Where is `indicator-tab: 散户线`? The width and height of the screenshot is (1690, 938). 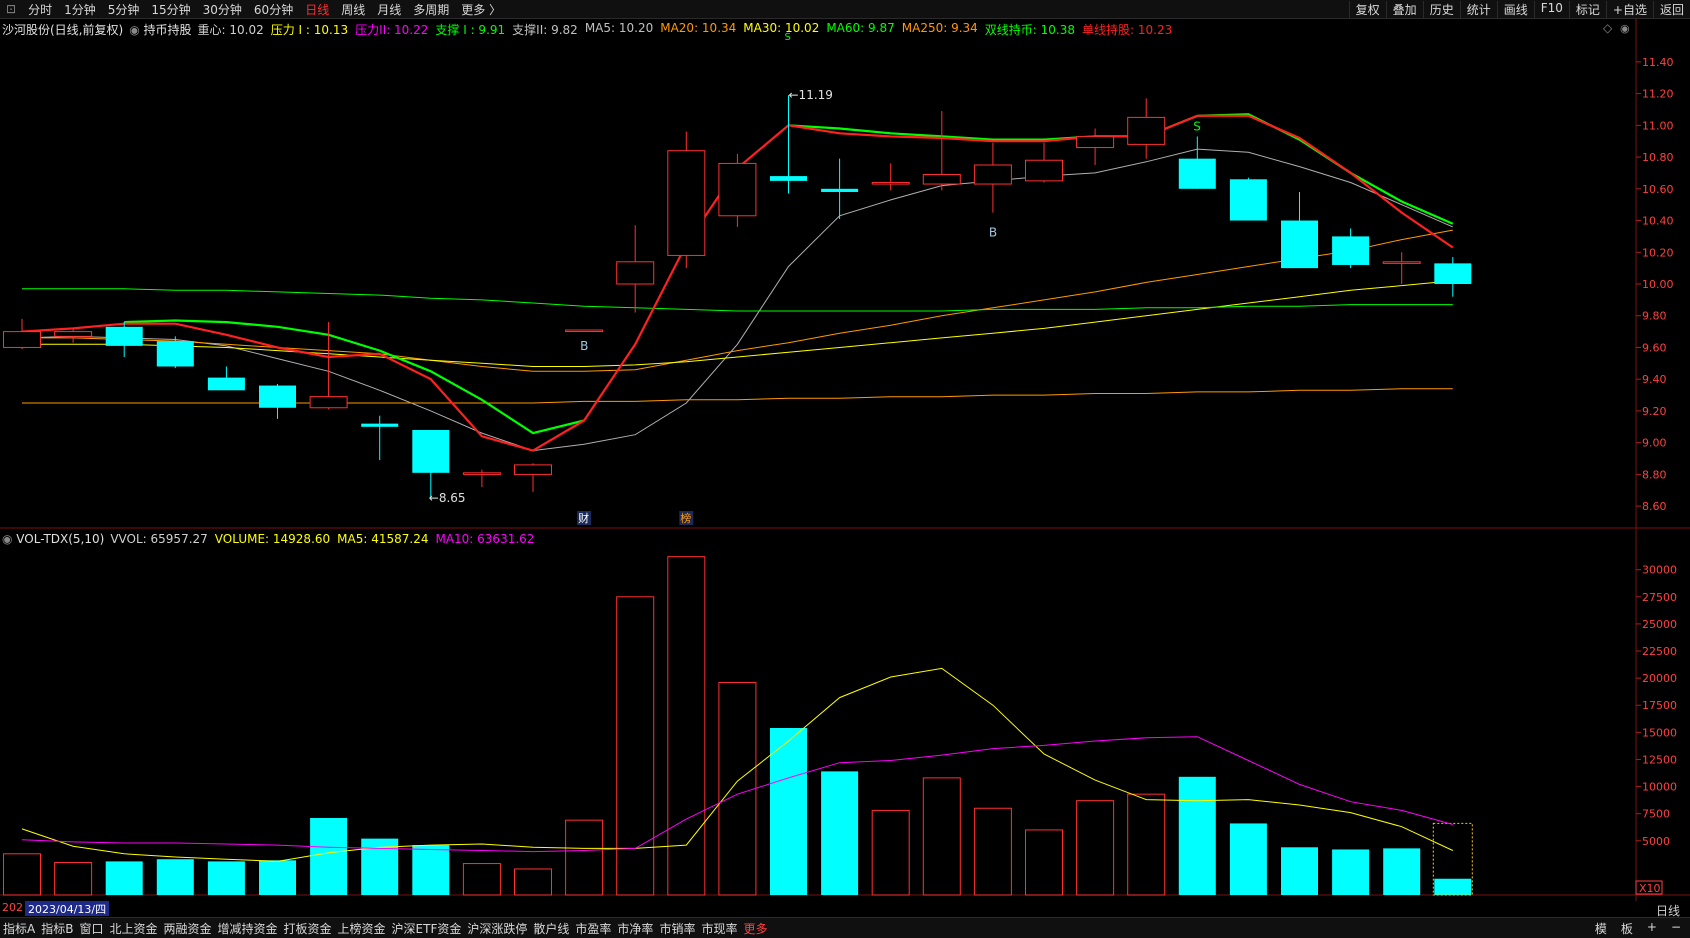
indicator-tab: 散户线 is located at coordinates (551, 928).